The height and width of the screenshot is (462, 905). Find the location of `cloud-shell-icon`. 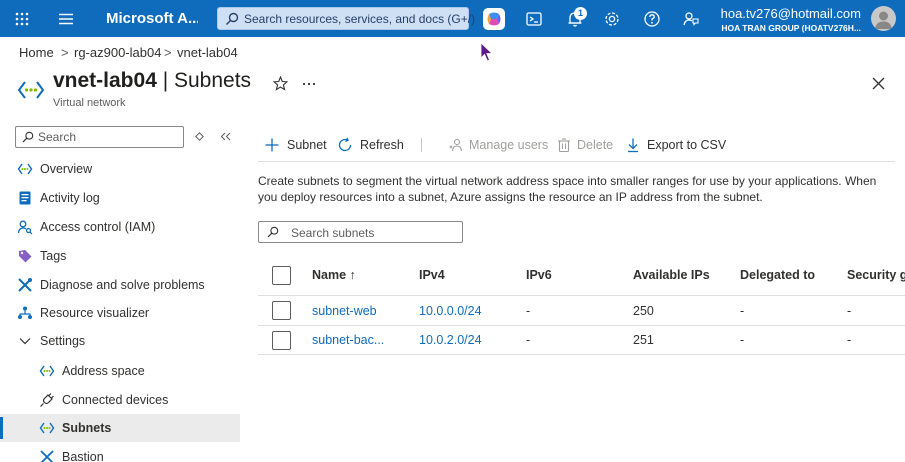

cloud-shell-icon is located at coordinates (534, 19).